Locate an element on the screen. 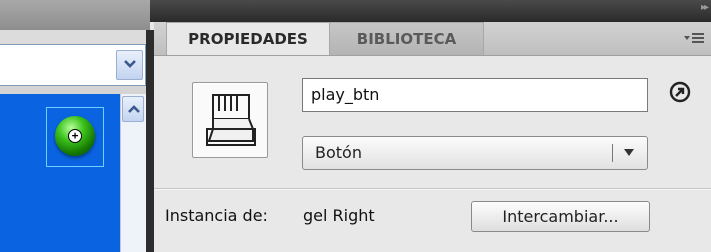  section-divider-highlight is located at coordinates (432, 189).